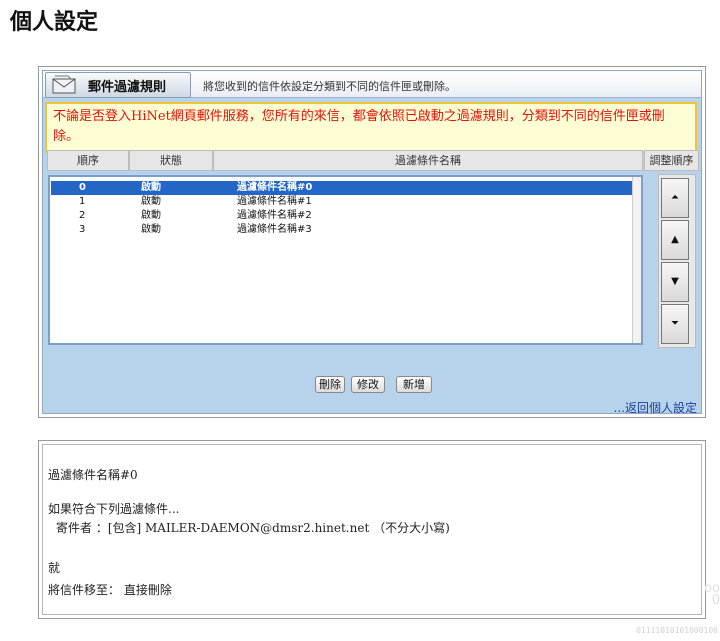 This screenshot has height=641, width=720. I want to click on delete-button: 刪除, so click(330, 384).